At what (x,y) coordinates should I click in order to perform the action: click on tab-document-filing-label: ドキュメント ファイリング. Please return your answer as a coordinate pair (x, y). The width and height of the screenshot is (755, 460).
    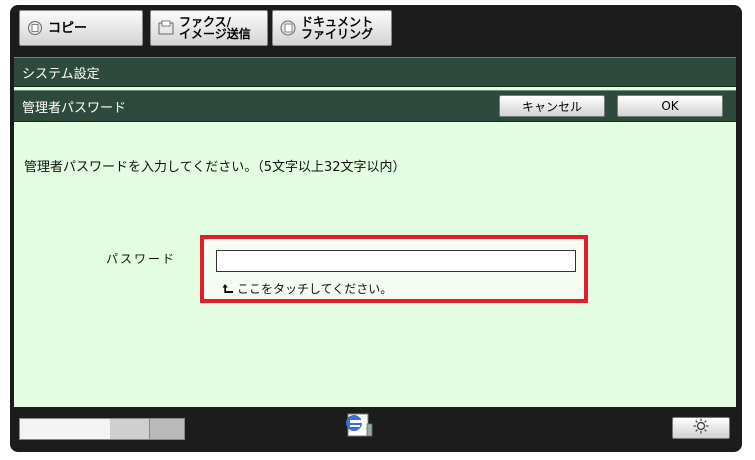
    Looking at the image, I should click on (337, 28).